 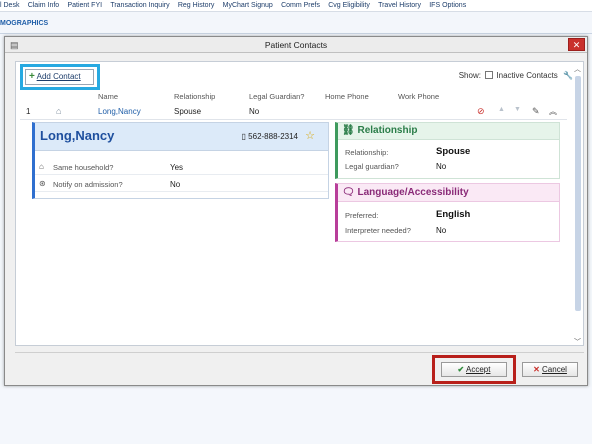 What do you see at coordinates (362, 215) in the screenshot?
I see `preferred-label: Preferred:` at bounding box center [362, 215].